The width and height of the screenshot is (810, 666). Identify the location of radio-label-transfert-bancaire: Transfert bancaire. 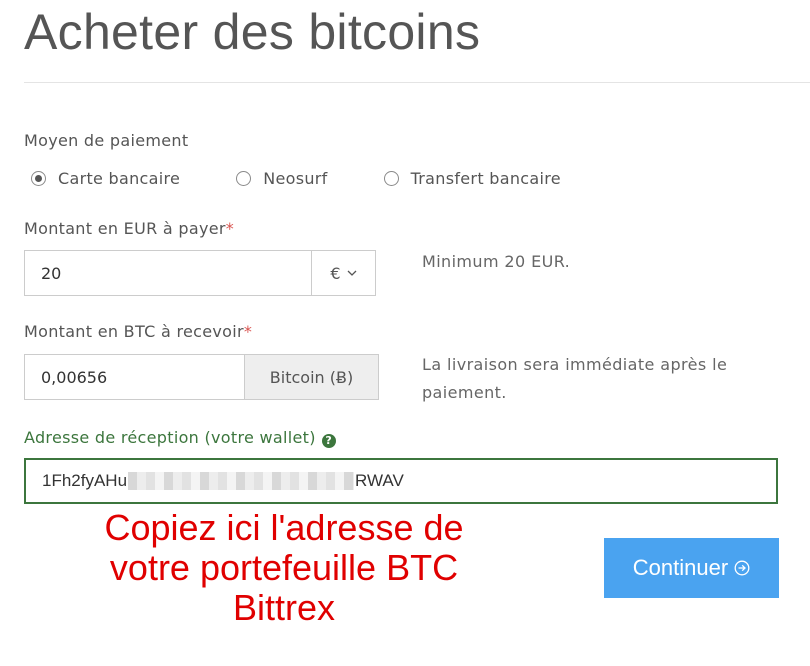
(485, 178).